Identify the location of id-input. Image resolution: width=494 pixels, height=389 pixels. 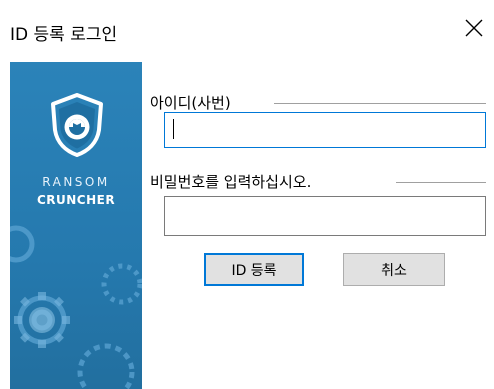
(325, 130).